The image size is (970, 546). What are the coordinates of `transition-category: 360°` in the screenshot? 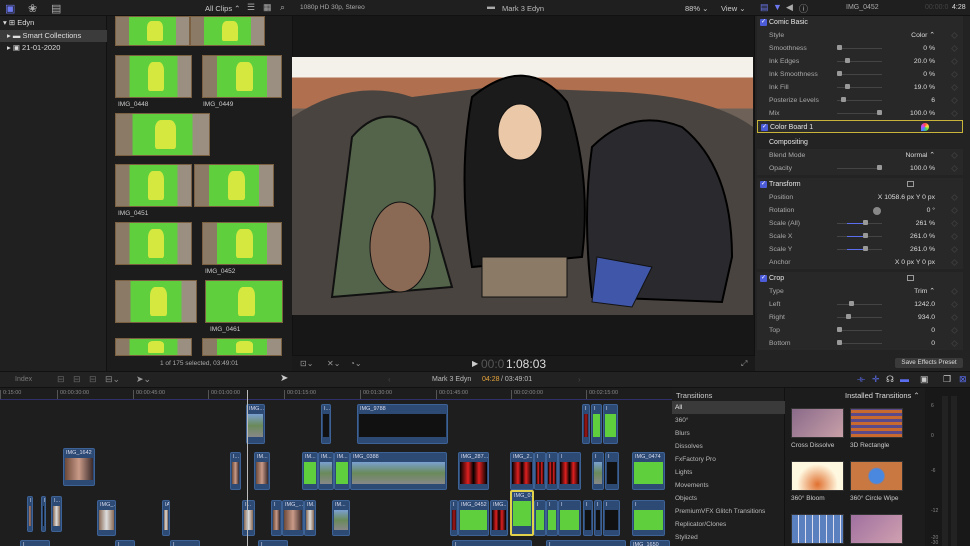 It's located at (728, 420).